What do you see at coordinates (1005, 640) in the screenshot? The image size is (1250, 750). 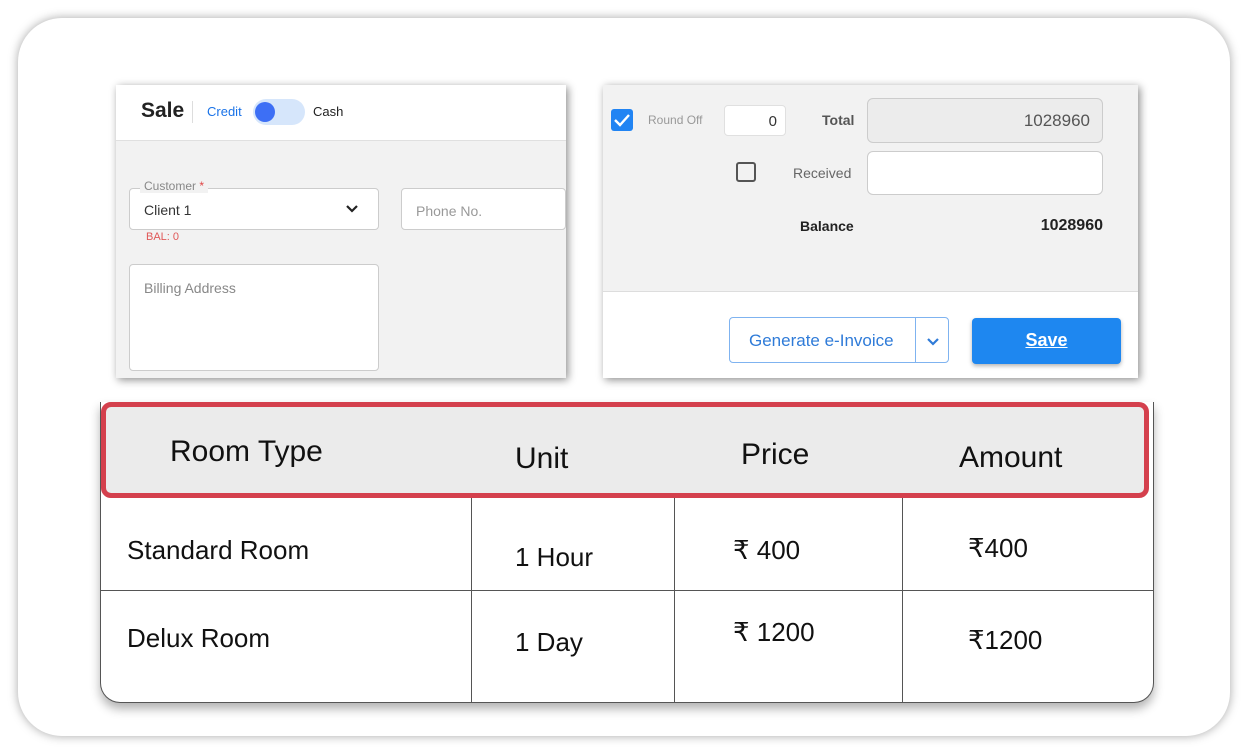 I see `cell-amount: ₹1200` at bounding box center [1005, 640].